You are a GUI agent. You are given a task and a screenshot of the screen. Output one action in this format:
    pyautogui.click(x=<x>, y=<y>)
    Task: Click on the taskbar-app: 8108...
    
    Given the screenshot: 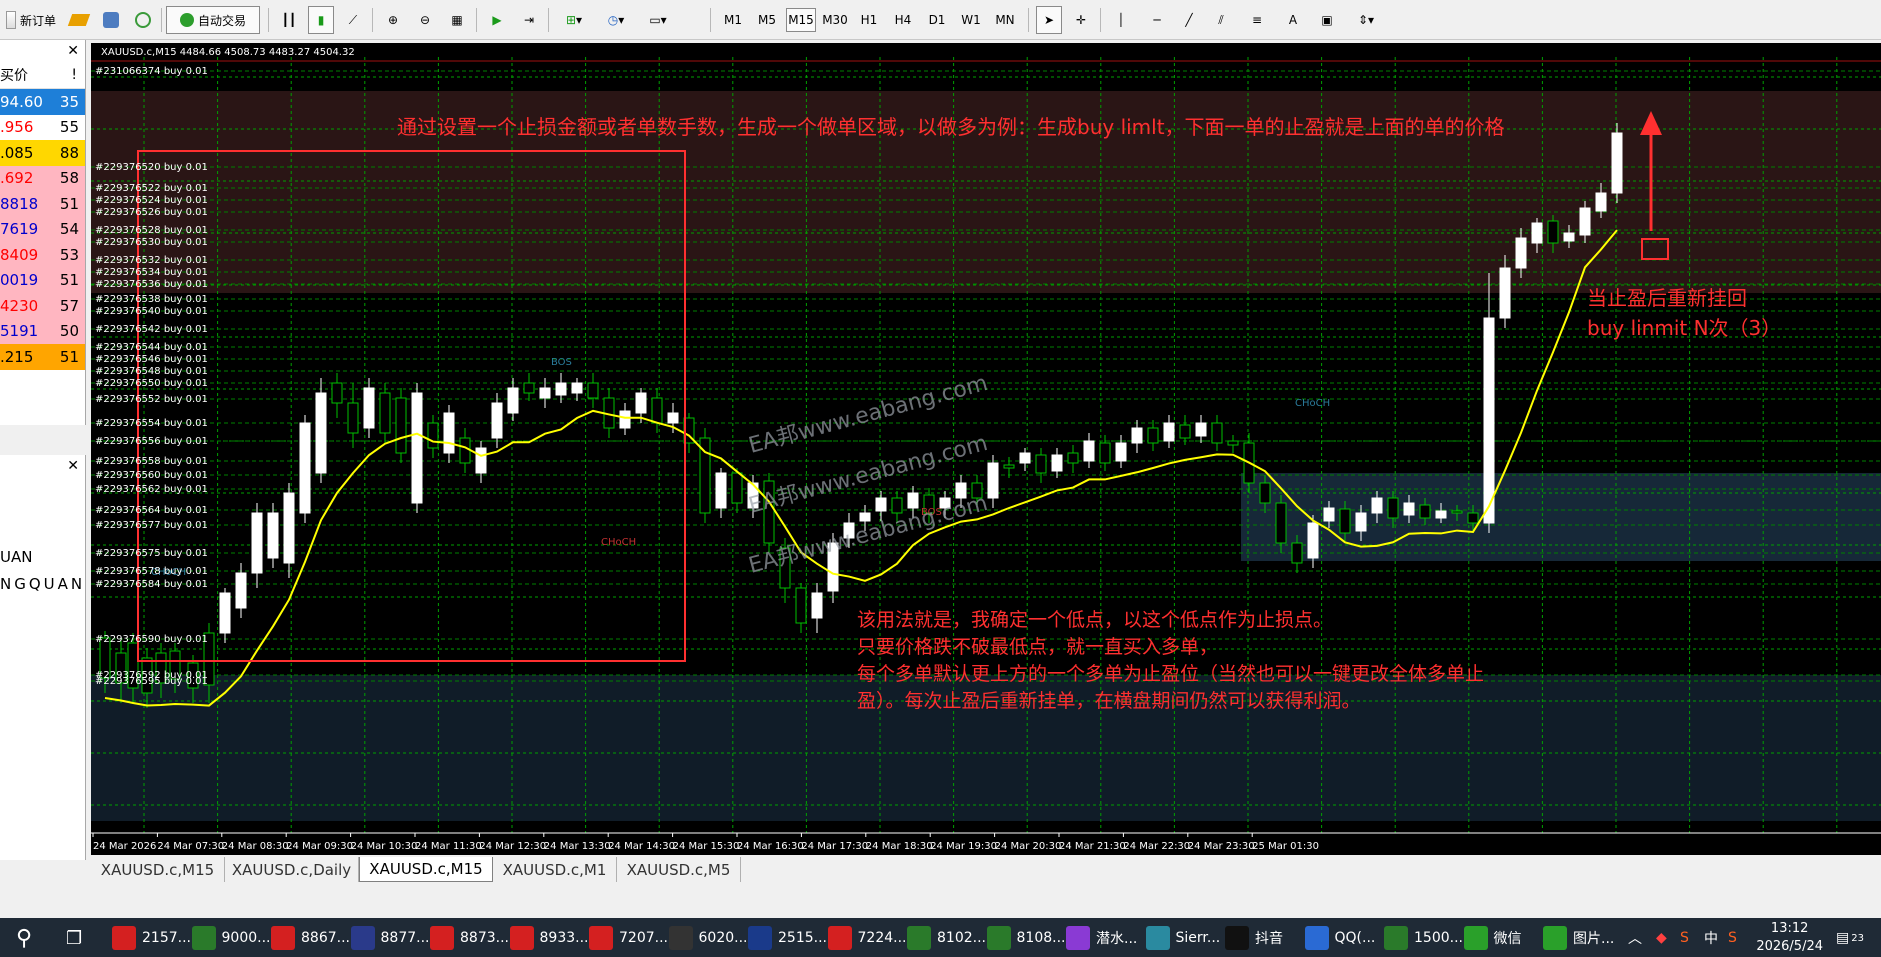 What is the action you would take?
    pyautogui.click(x=1025, y=938)
    